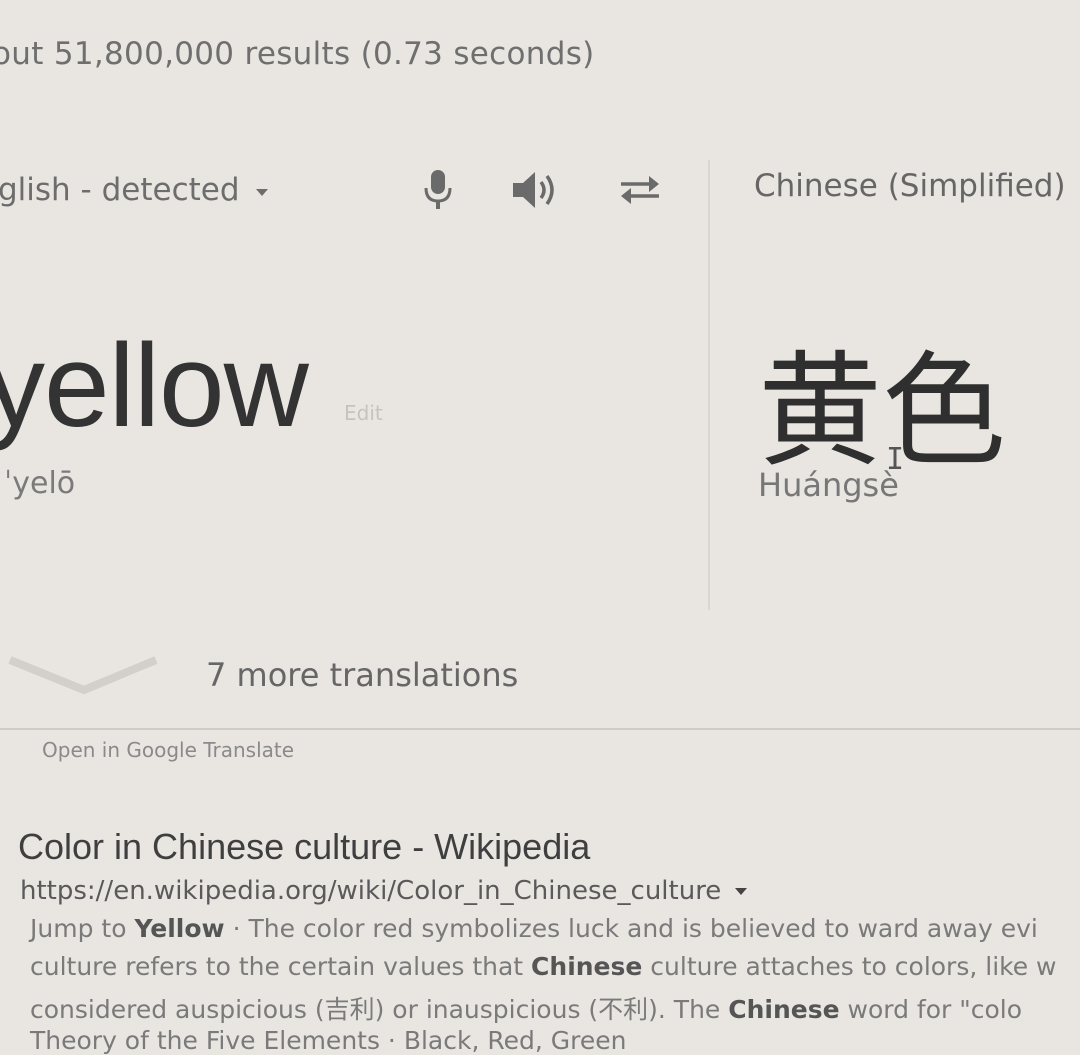 Image resolution: width=1080 pixels, height=1055 pixels. What do you see at coordinates (82, 928) in the screenshot?
I see `jump-to-label: Jump to` at bounding box center [82, 928].